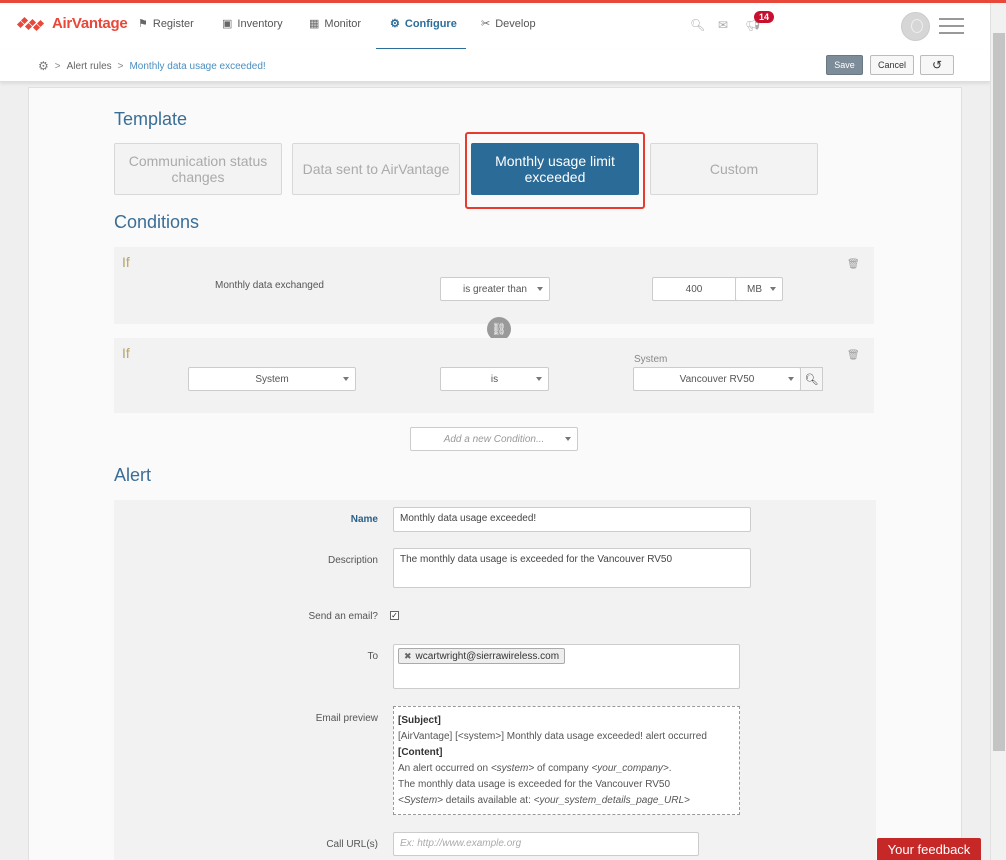  I want to click on call-url-field: Ex: http://www.example.org, so click(546, 844).